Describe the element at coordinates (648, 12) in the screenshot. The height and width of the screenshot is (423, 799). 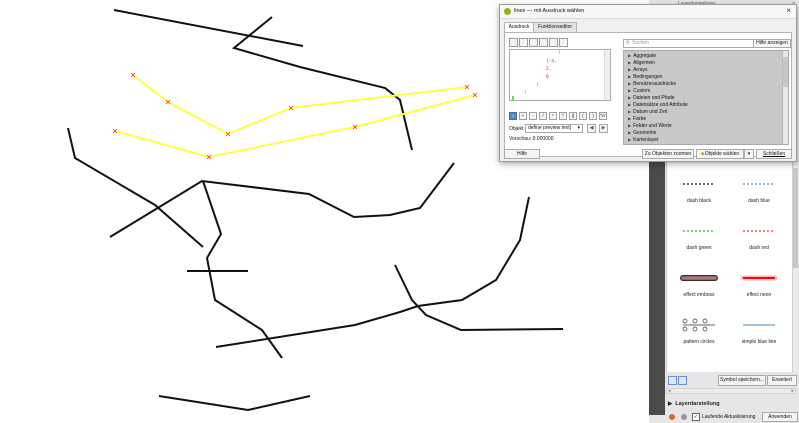
I see `dialog-titlebar: lines — mit Ausdruck wählen ×` at that location.